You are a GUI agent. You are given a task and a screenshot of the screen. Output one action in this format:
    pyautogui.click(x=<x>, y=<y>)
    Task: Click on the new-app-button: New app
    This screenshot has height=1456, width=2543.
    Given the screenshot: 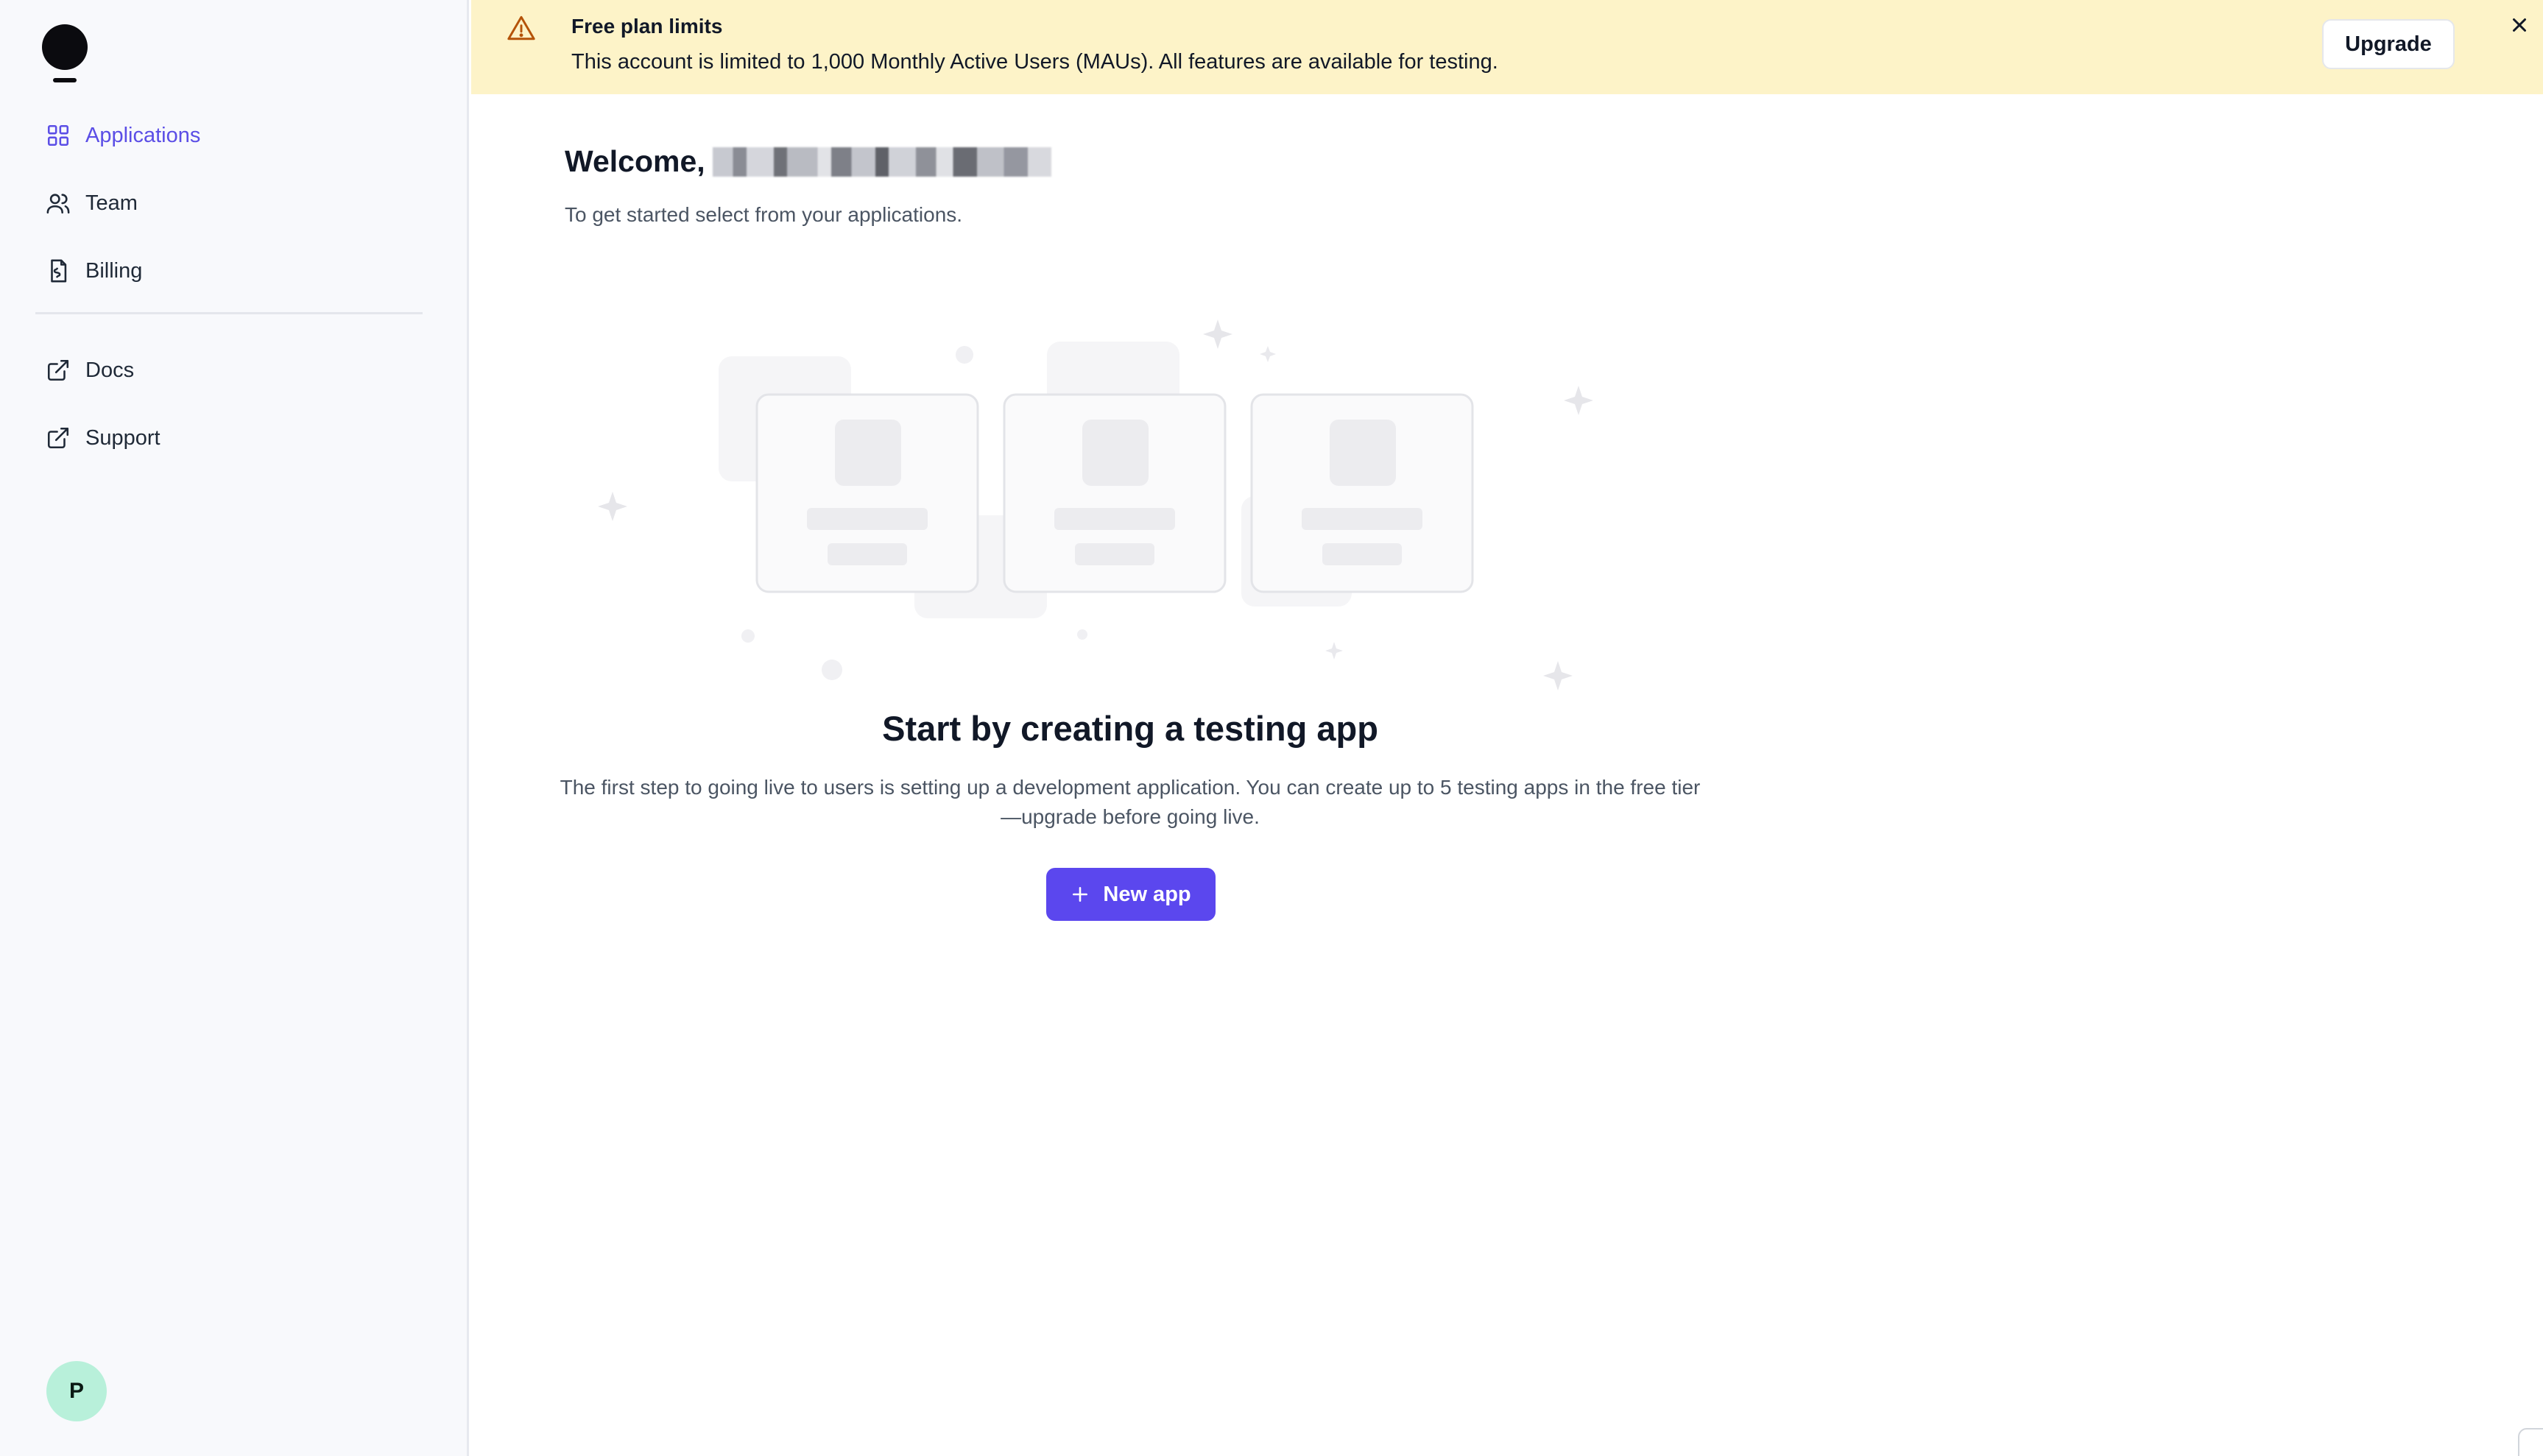 What is the action you would take?
    pyautogui.click(x=1131, y=894)
    